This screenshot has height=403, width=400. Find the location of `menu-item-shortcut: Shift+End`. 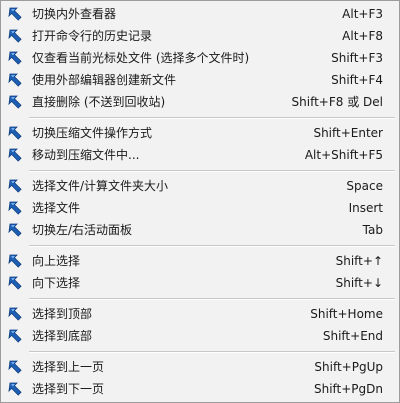

menu-item-shortcut: Shift+End is located at coordinates (352, 336).